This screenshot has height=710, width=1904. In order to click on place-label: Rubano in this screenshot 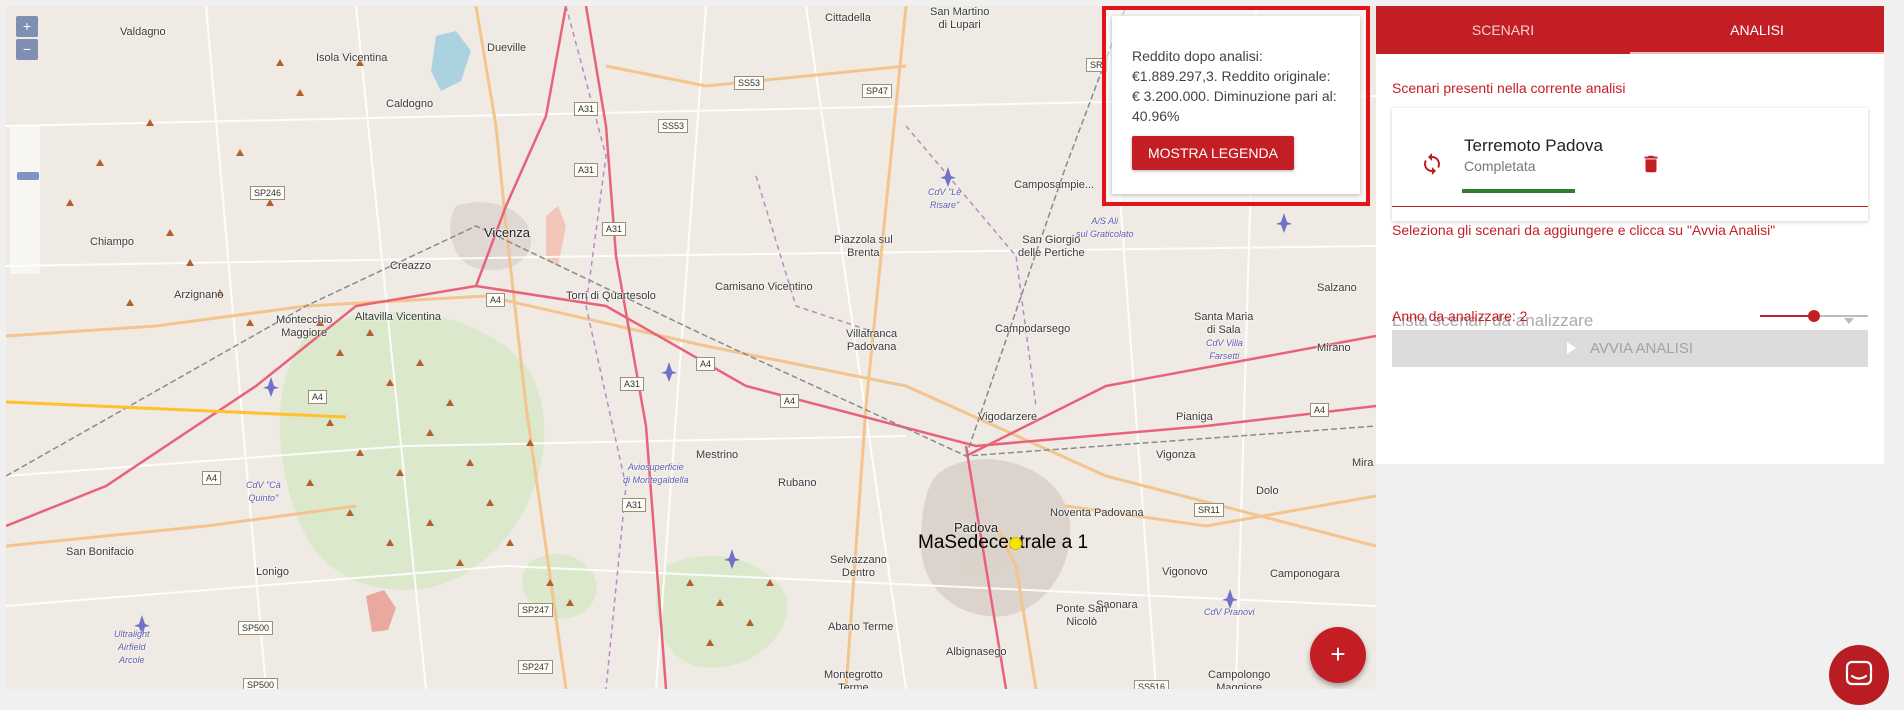, I will do `click(797, 483)`.